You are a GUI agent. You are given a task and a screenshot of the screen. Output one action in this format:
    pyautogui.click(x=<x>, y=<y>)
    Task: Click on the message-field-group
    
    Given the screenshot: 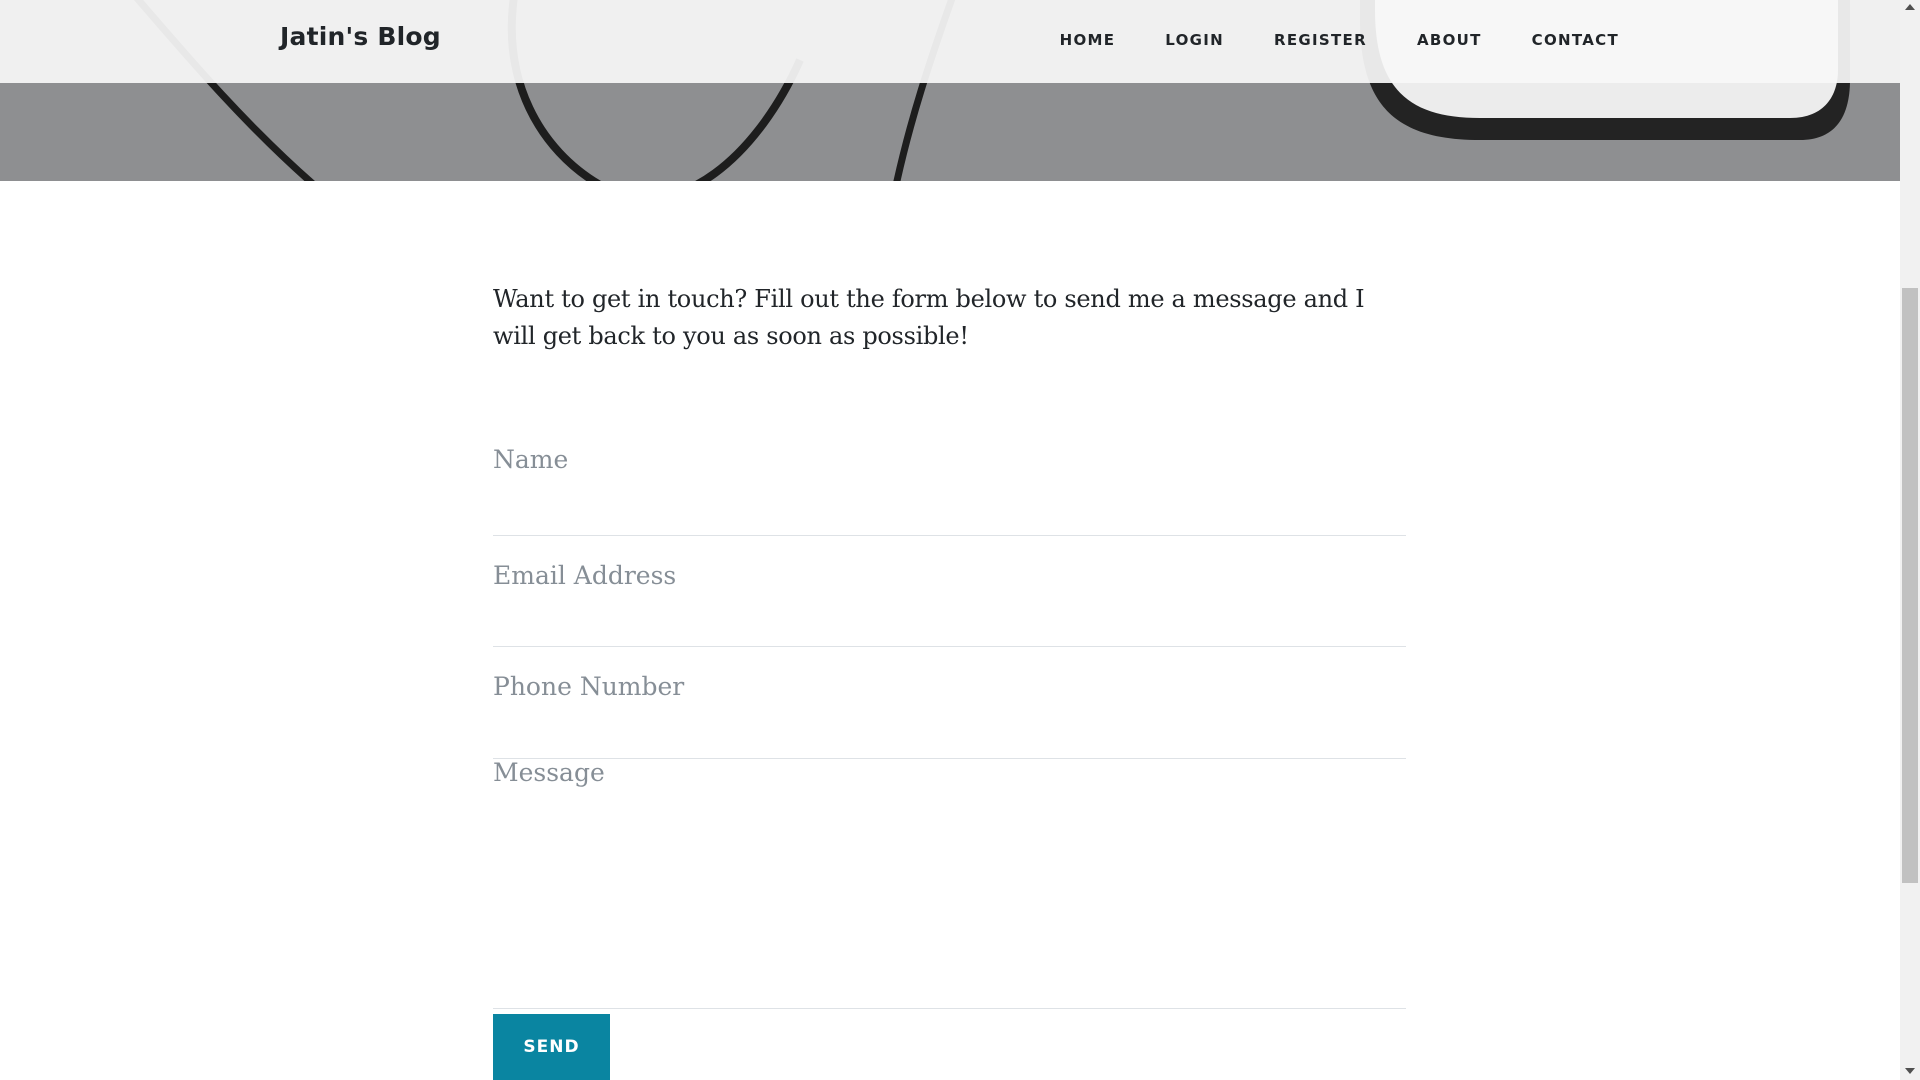 What is the action you would take?
    pyautogui.click(x=949, y=883)
    